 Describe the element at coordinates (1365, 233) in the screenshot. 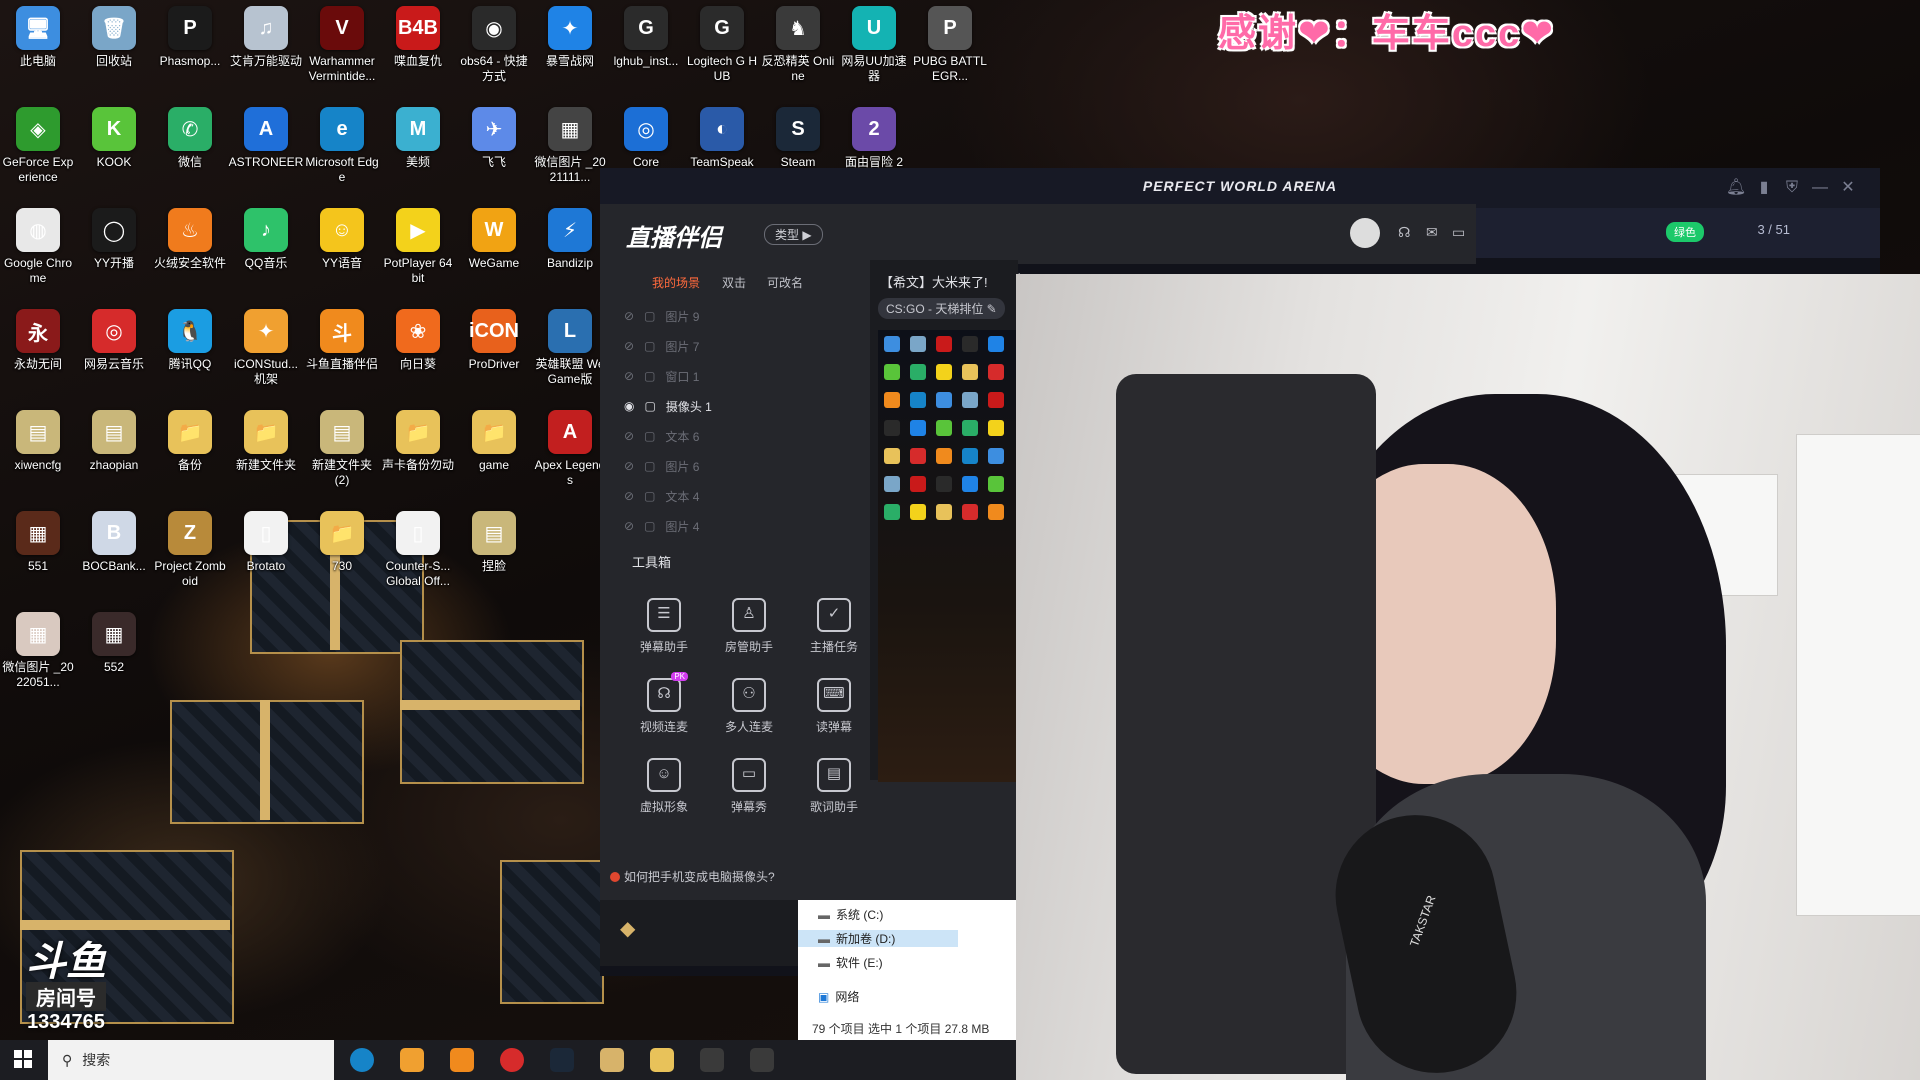

I see `avatar` at that location.